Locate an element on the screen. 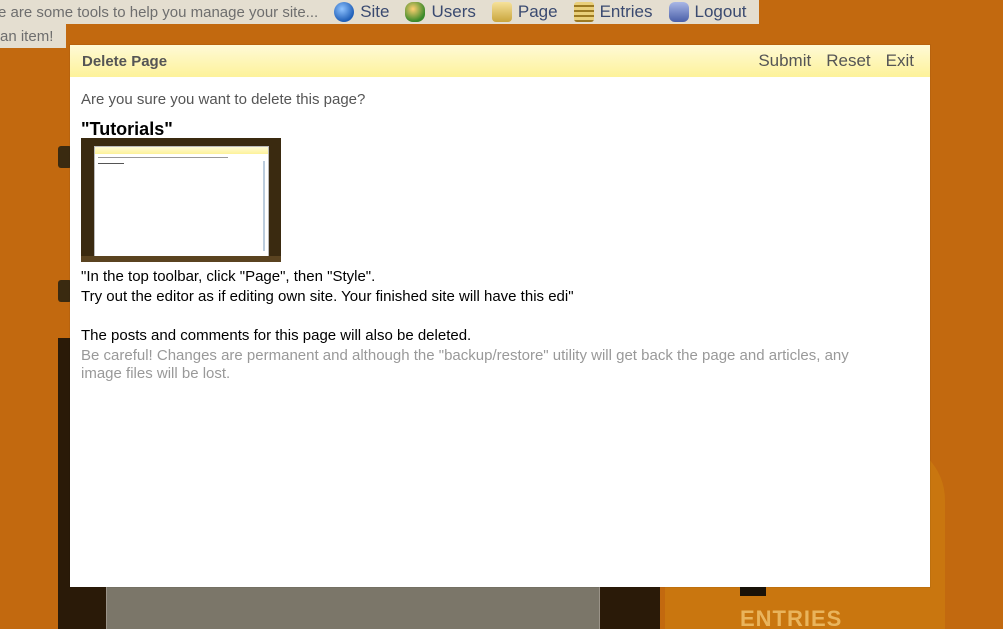  dialog-title: Delete Page is located at coordinates (125, 61).